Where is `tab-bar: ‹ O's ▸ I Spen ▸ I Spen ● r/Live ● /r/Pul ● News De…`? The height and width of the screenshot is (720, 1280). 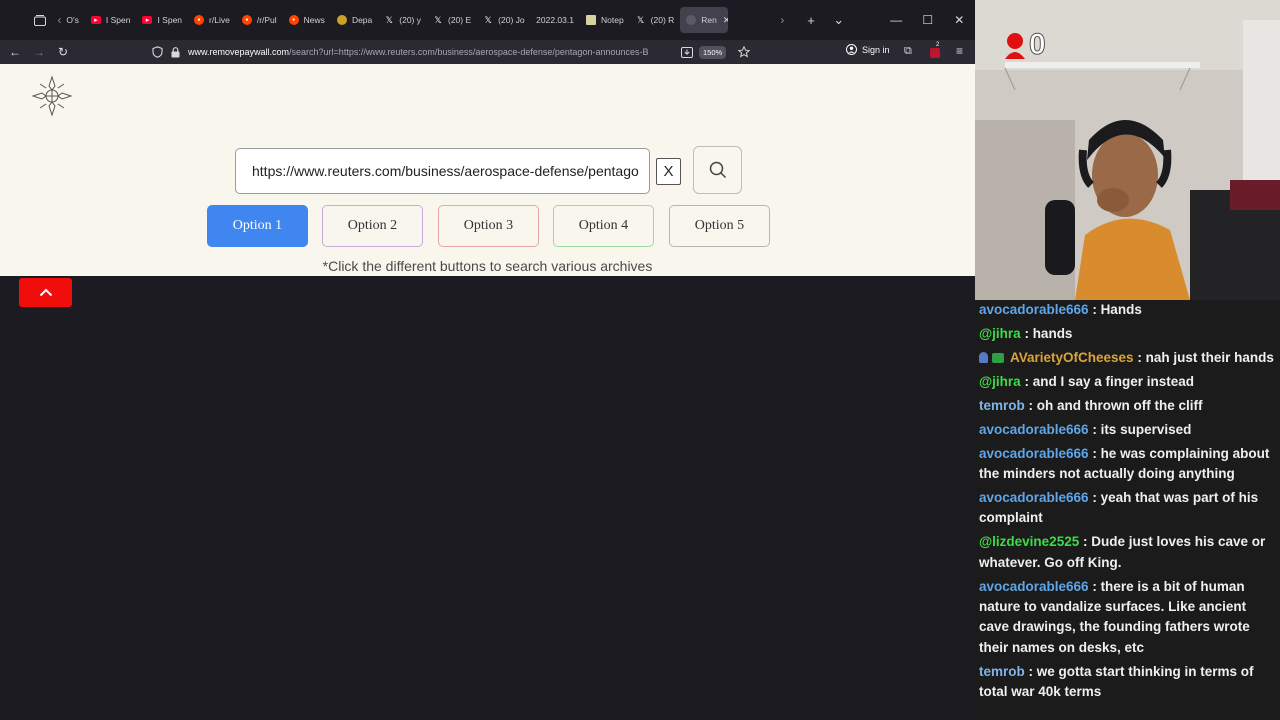 tab-bar: ‹ O's ▸ I Spen ▸ I Spen ● r/Live ● /r/Pul ● News De… is located at coordinates (487, 20).